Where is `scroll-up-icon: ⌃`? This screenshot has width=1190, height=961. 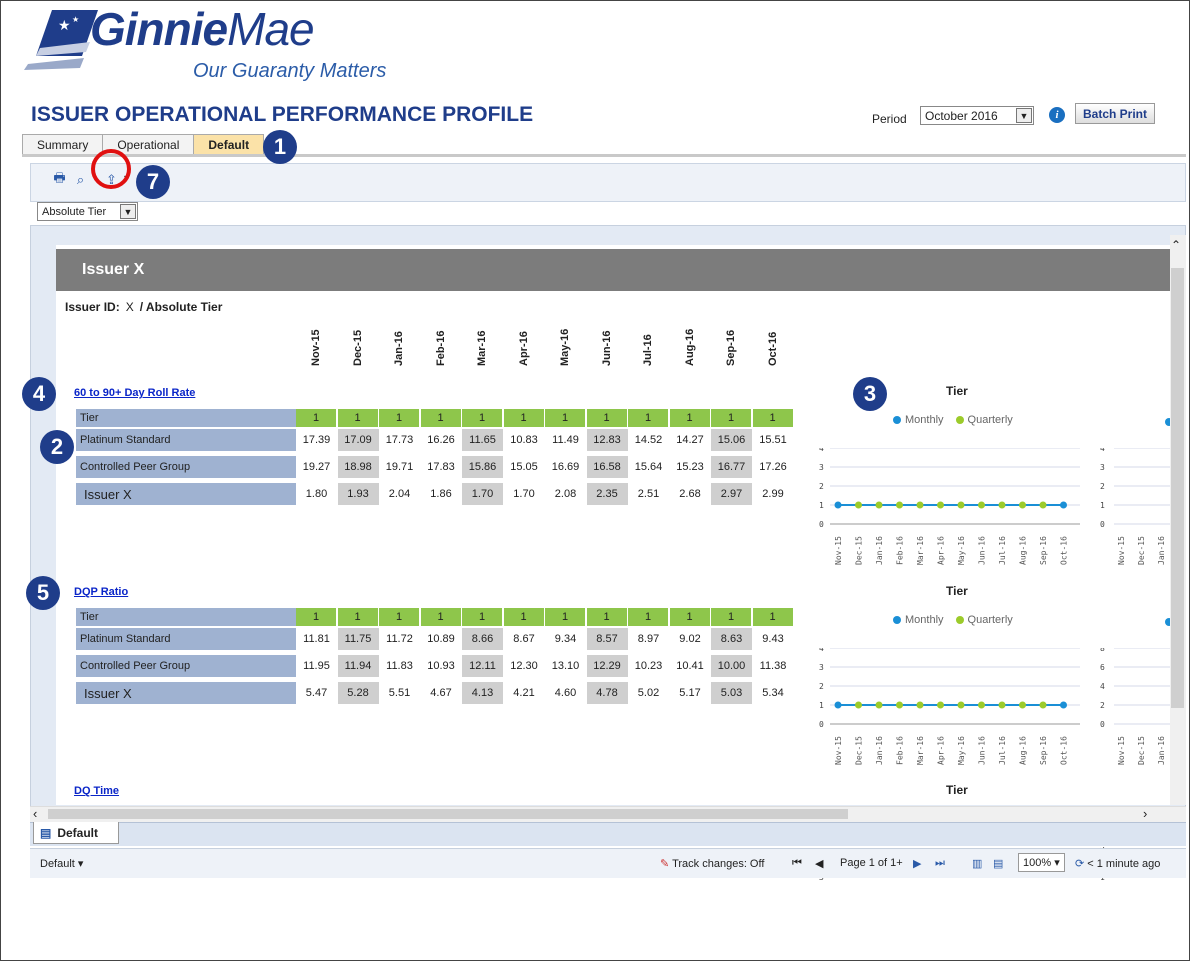 scroll-up-icon: ⌃ is located at coordinates (1176, 245).